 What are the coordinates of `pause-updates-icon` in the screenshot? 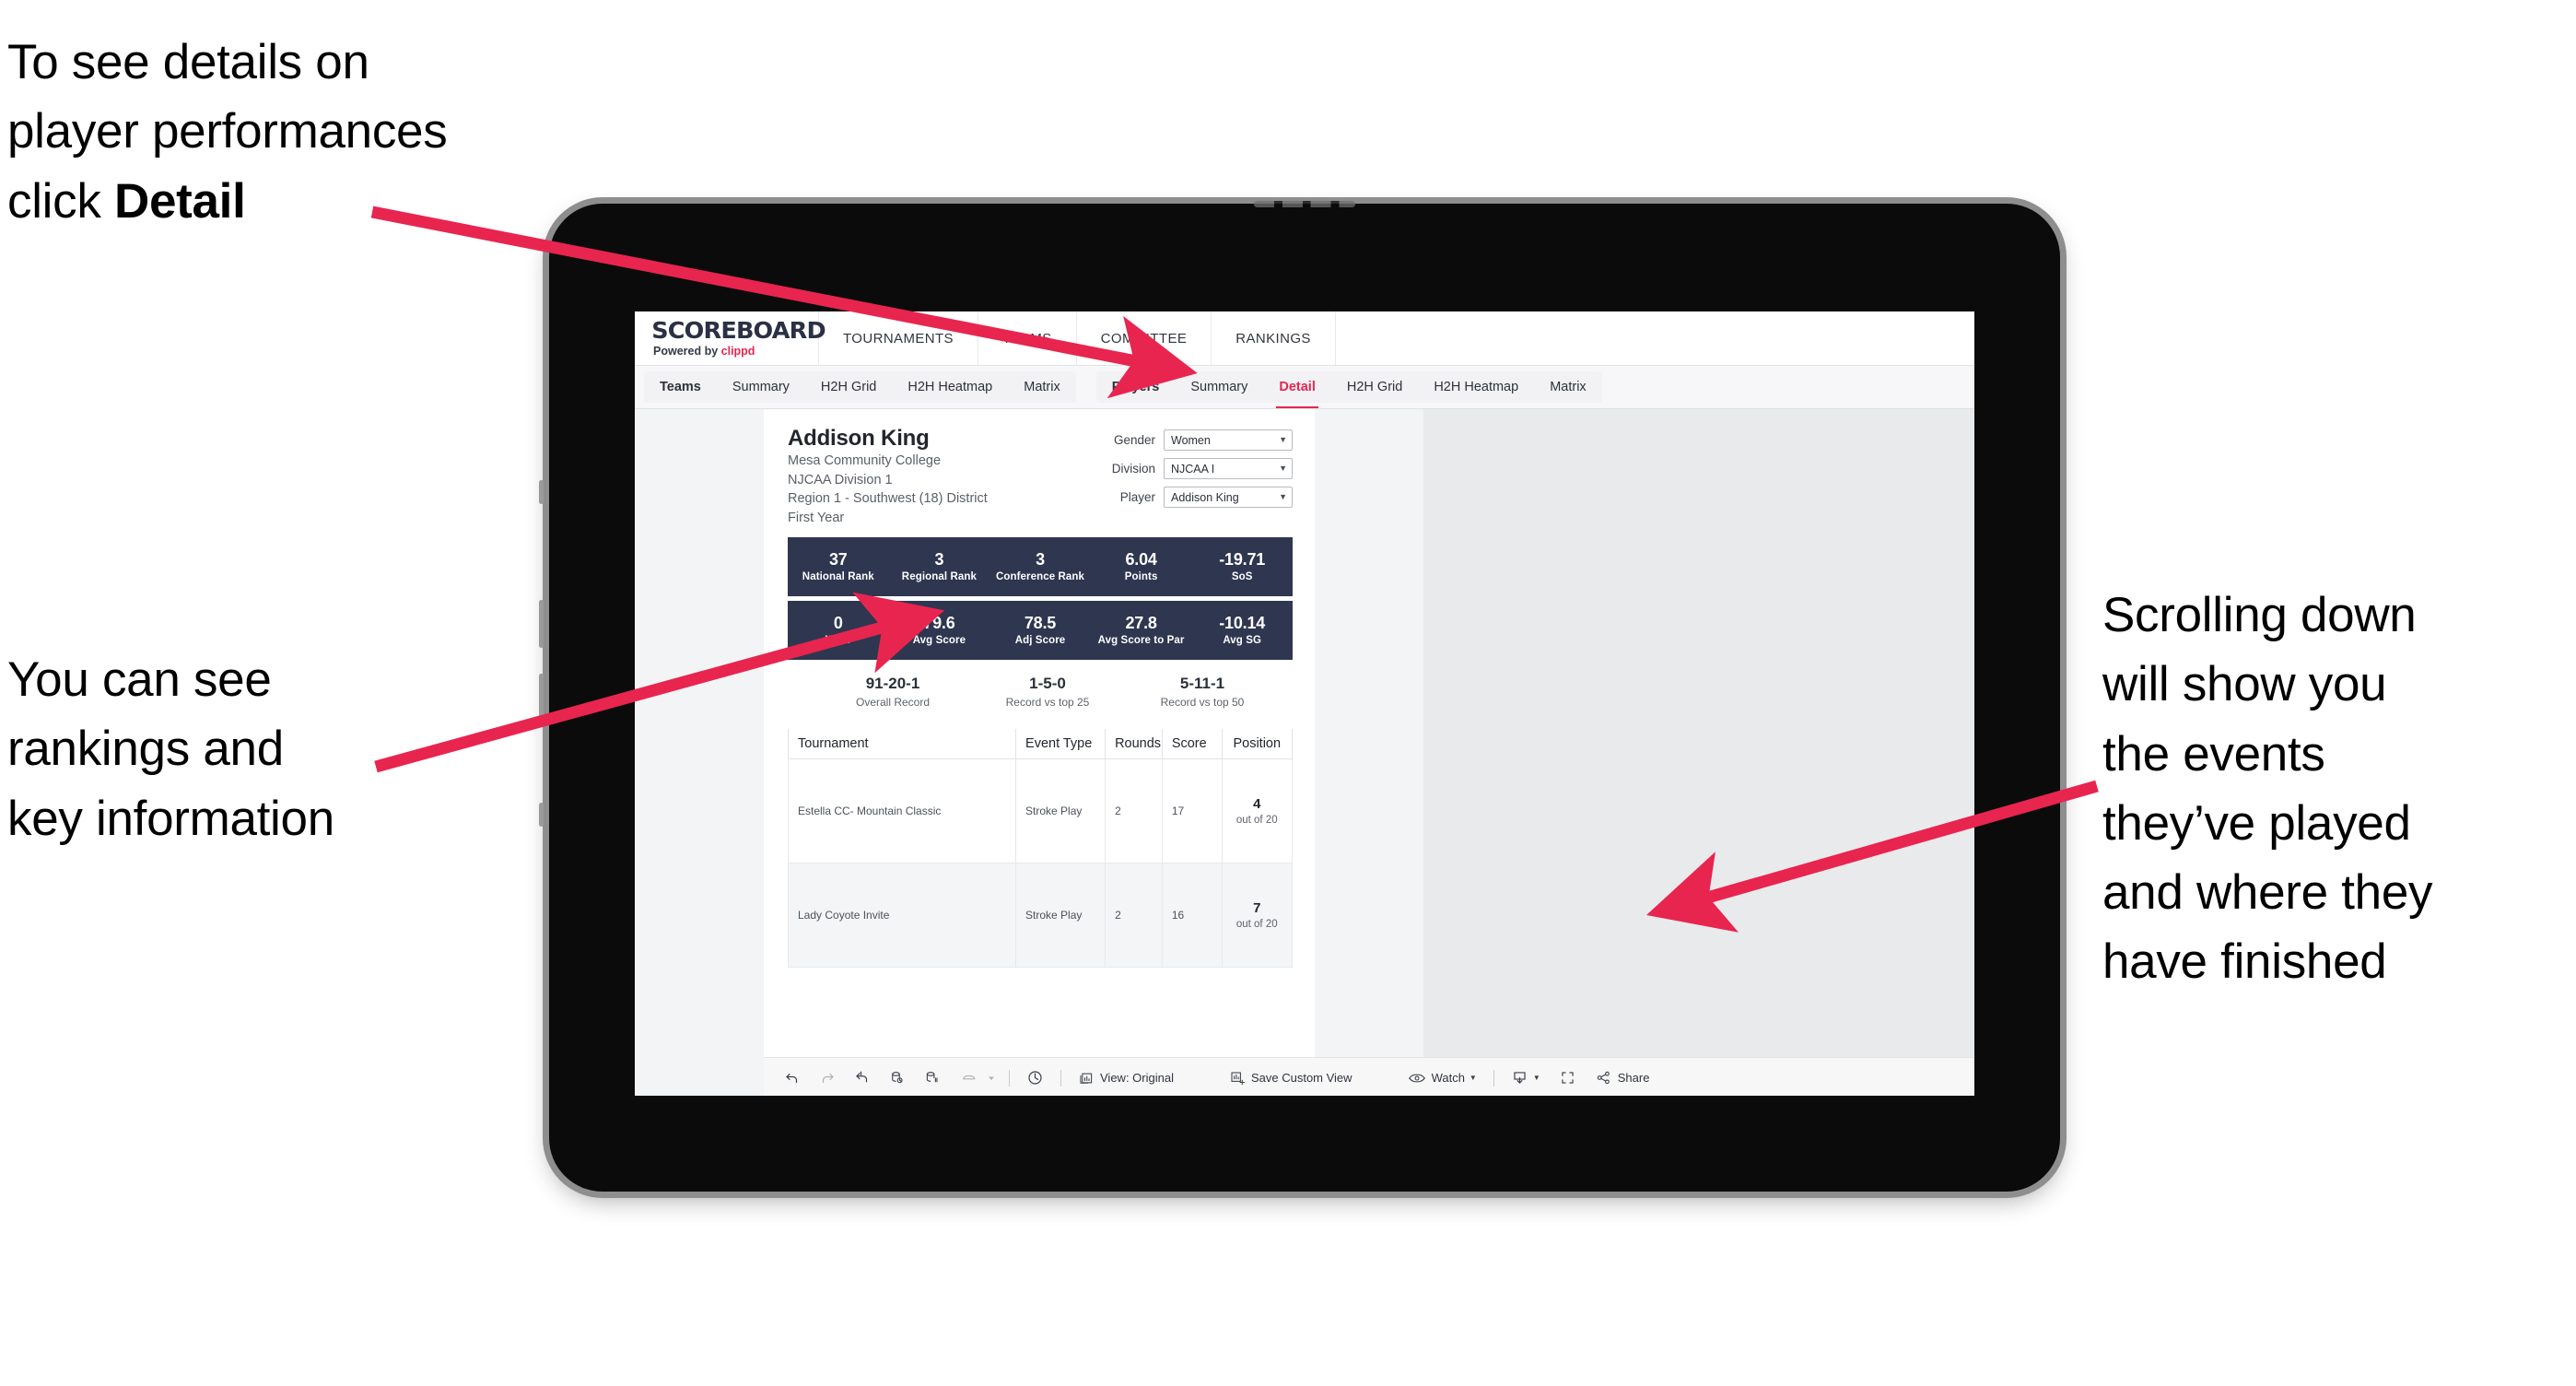 It's located at (968, 1078).